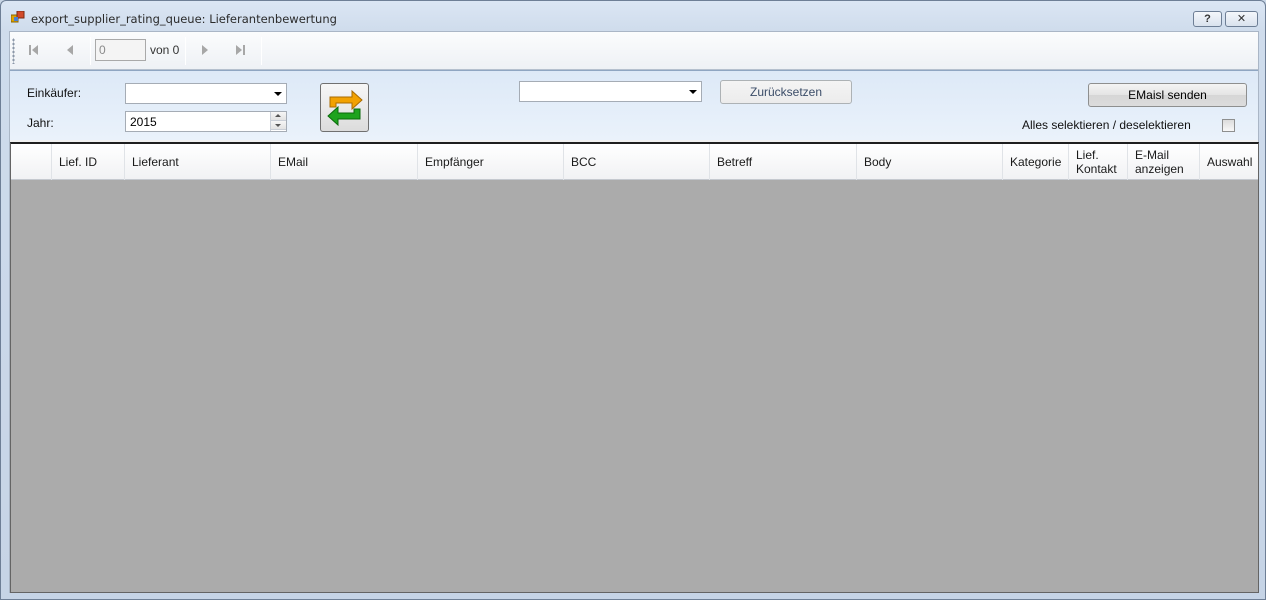 The height and width of the screenshot is (600, 1266). Describe the element at coordinates (17, 16) in the screenshot. I see `form-icon` at that location.